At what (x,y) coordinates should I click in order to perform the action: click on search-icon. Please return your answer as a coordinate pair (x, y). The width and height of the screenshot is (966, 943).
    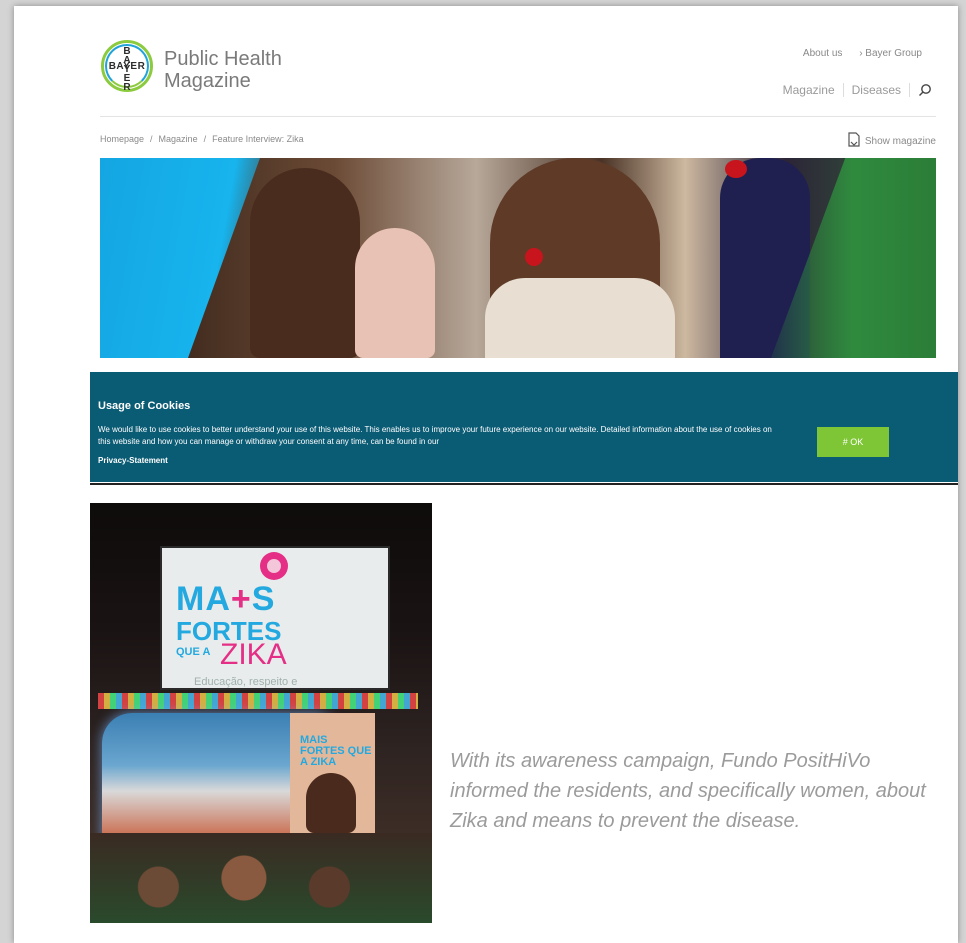
    Looking at the image, I should click on (925, 90).